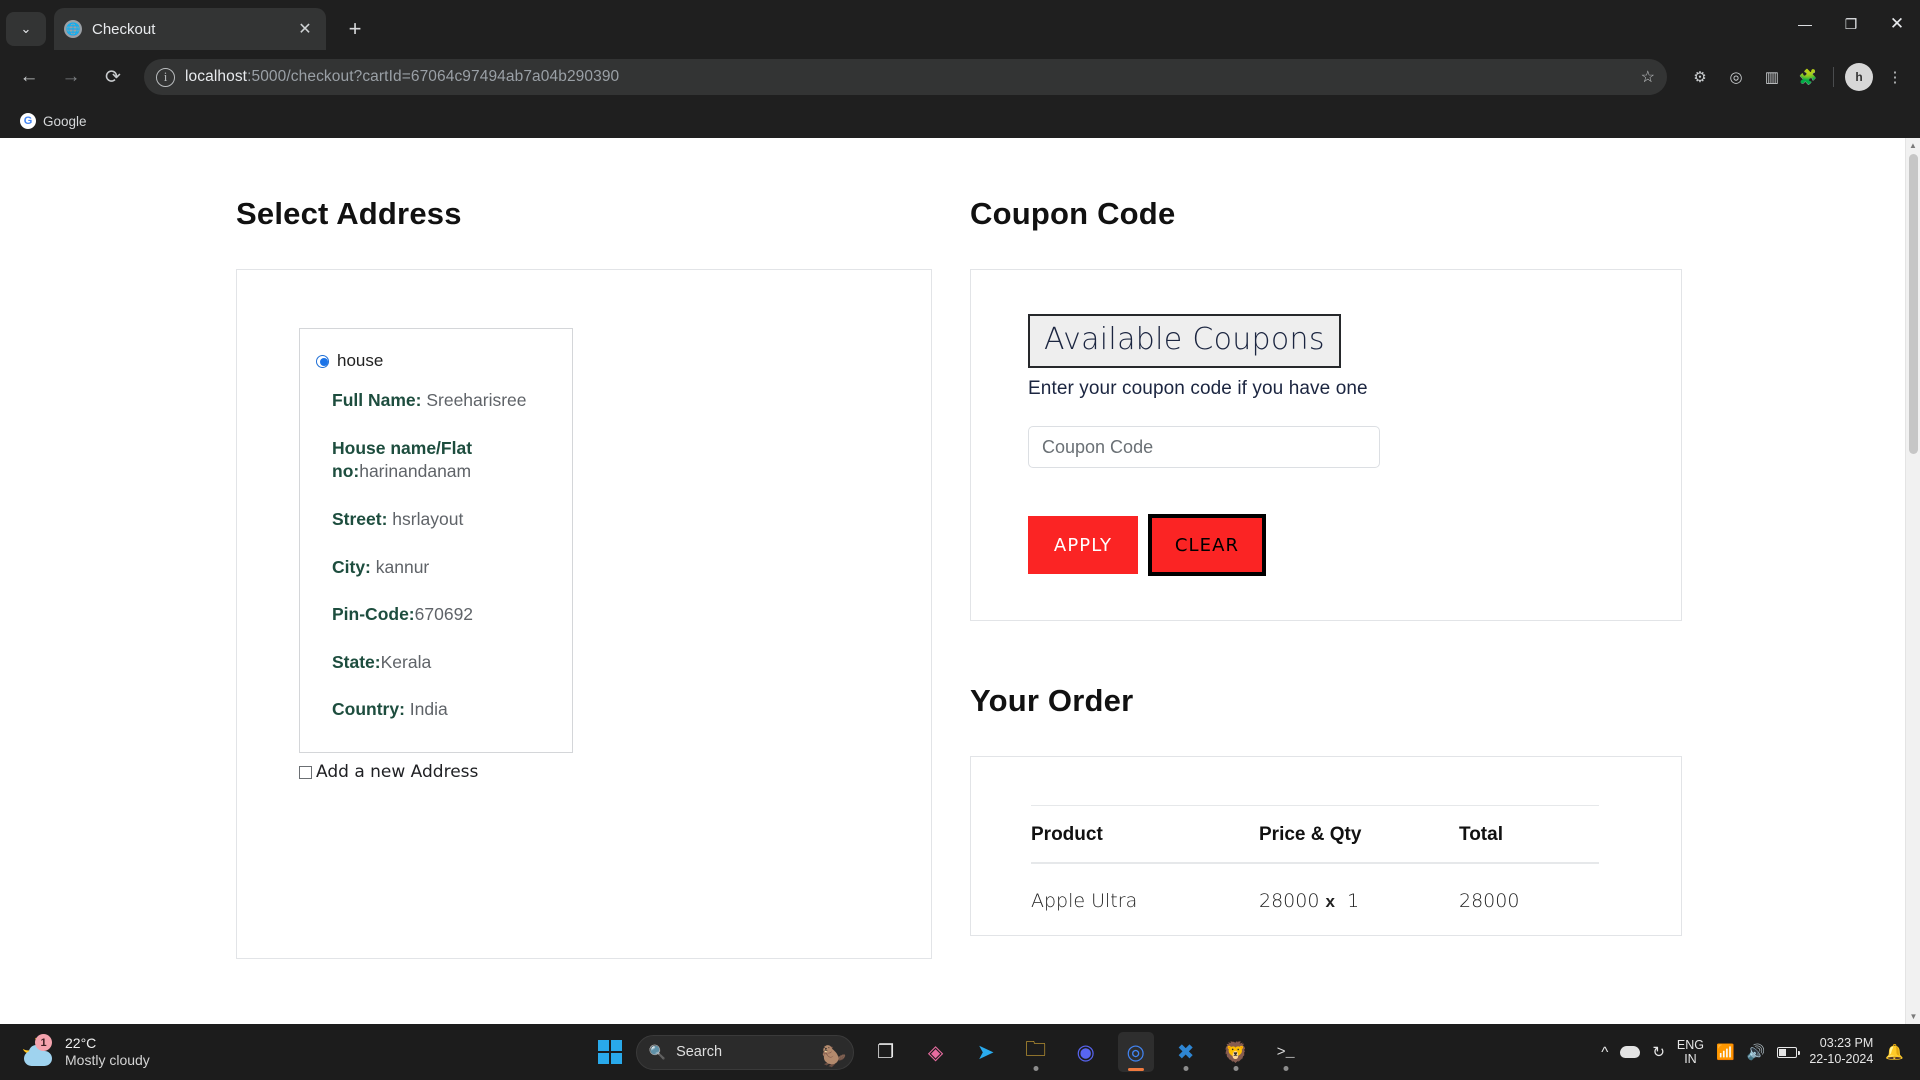  What do you see at coordinates (744, 1052) in the screenshot?
I see `taskbar-search: 🔍 Search 🦫` at bounding box center [744, 1052].